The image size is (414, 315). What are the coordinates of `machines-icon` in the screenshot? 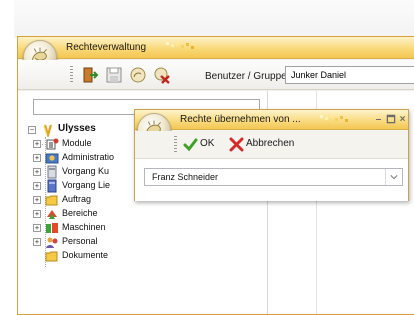 It's located at (52, 228).